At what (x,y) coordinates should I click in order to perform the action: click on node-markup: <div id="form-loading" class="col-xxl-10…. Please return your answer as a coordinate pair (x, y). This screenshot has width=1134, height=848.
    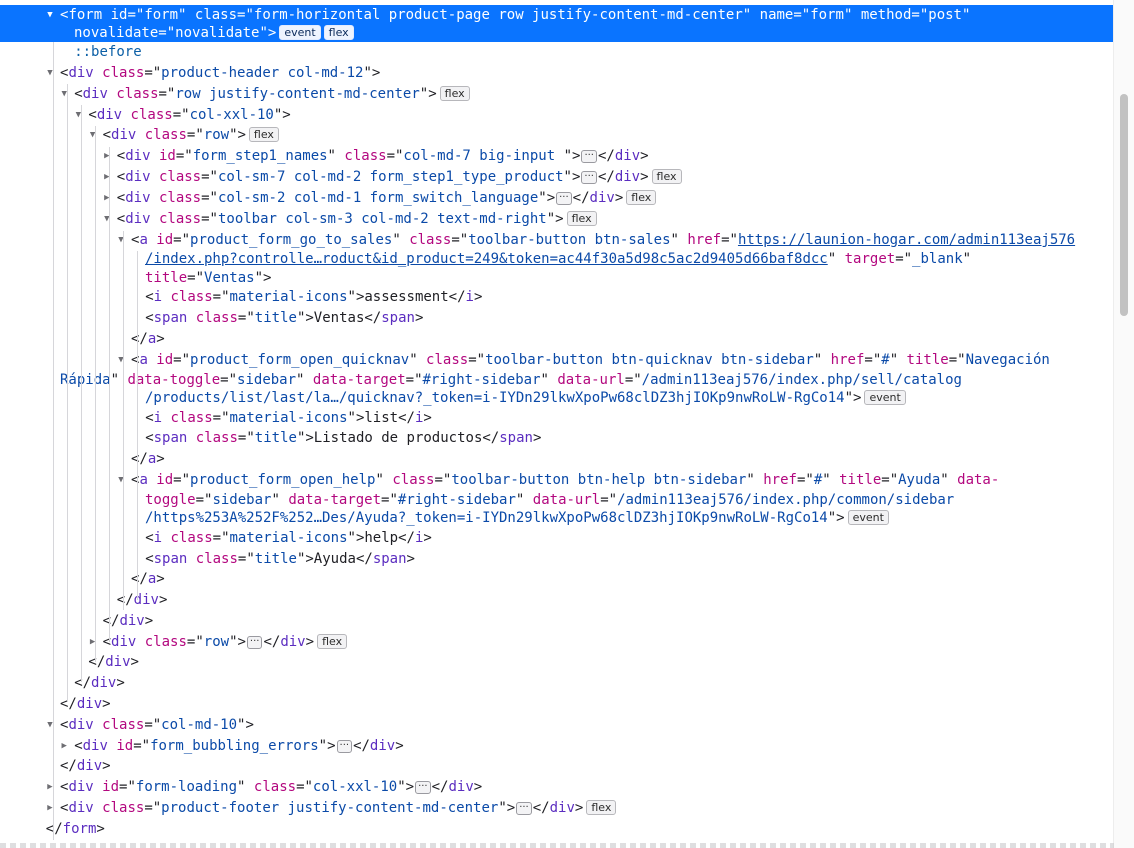
    Looking at the image, I should click on (271, 787).